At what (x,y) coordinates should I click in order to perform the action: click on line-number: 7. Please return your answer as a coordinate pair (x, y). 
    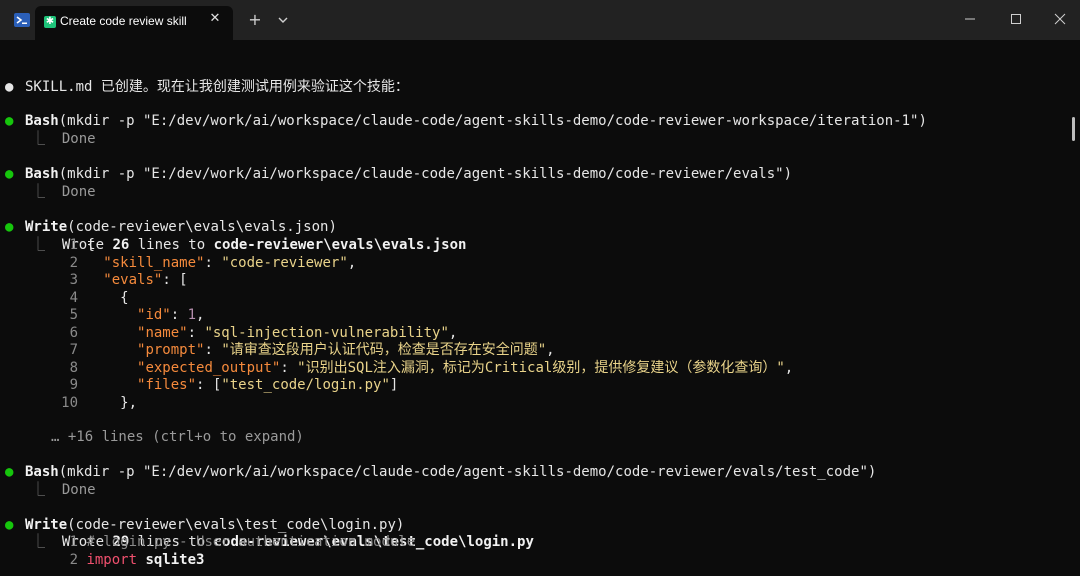
    Looking at the image, I should click on (73, 350).